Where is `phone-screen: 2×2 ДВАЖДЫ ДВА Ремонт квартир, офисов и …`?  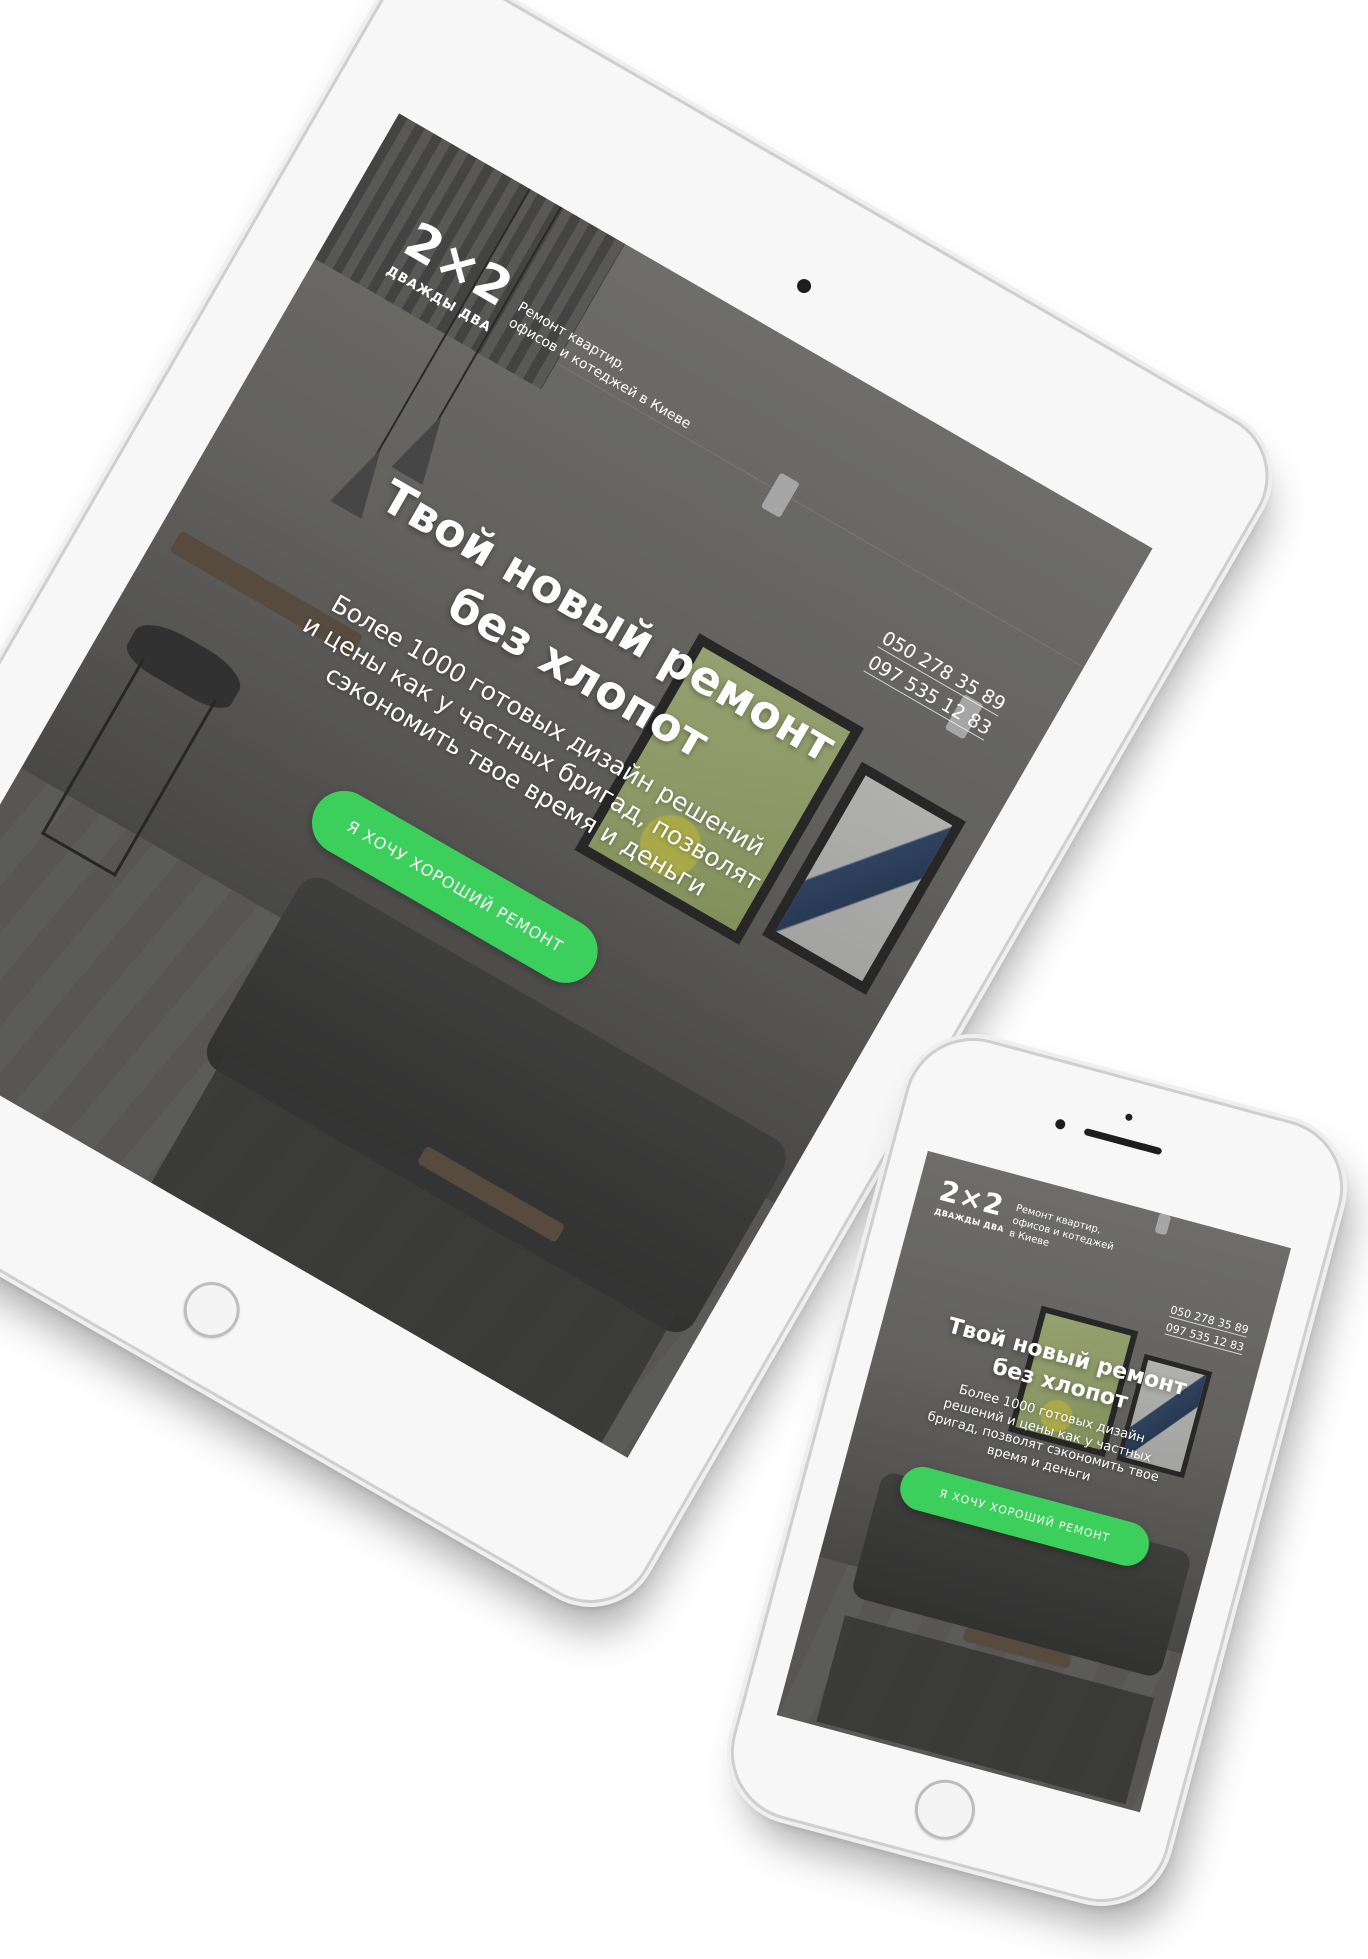 phone-screen: 2×2 ДВАЖДЫ ДВА Ремонт квартир, офисов и … is located at coordinates (1034, 1481).